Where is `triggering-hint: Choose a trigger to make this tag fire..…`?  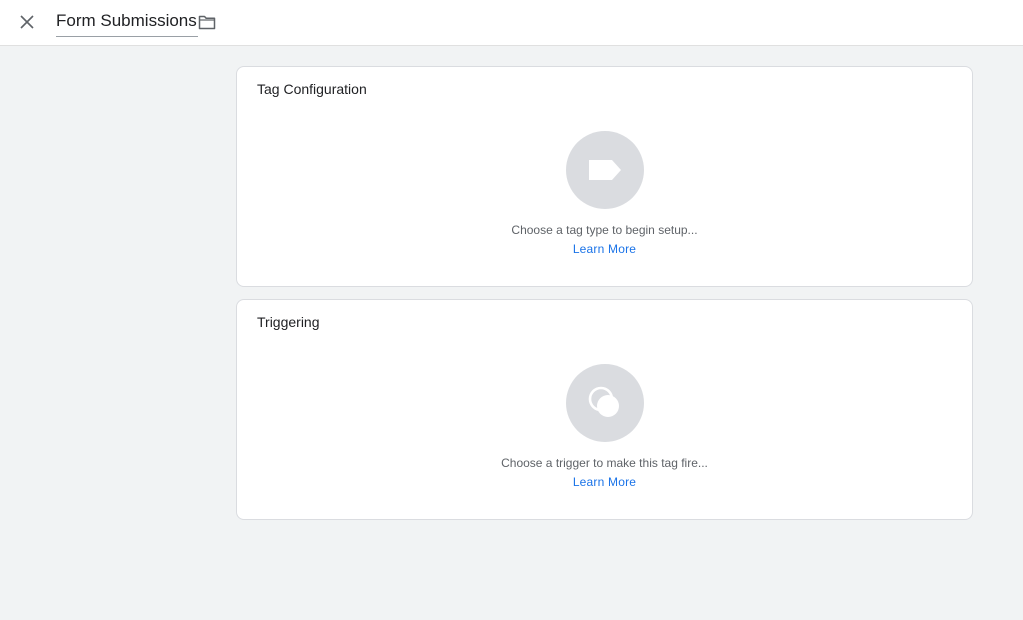
triggering-hint: Choose a trigger to make this tag fire..… is located at coordinates (604, 463).